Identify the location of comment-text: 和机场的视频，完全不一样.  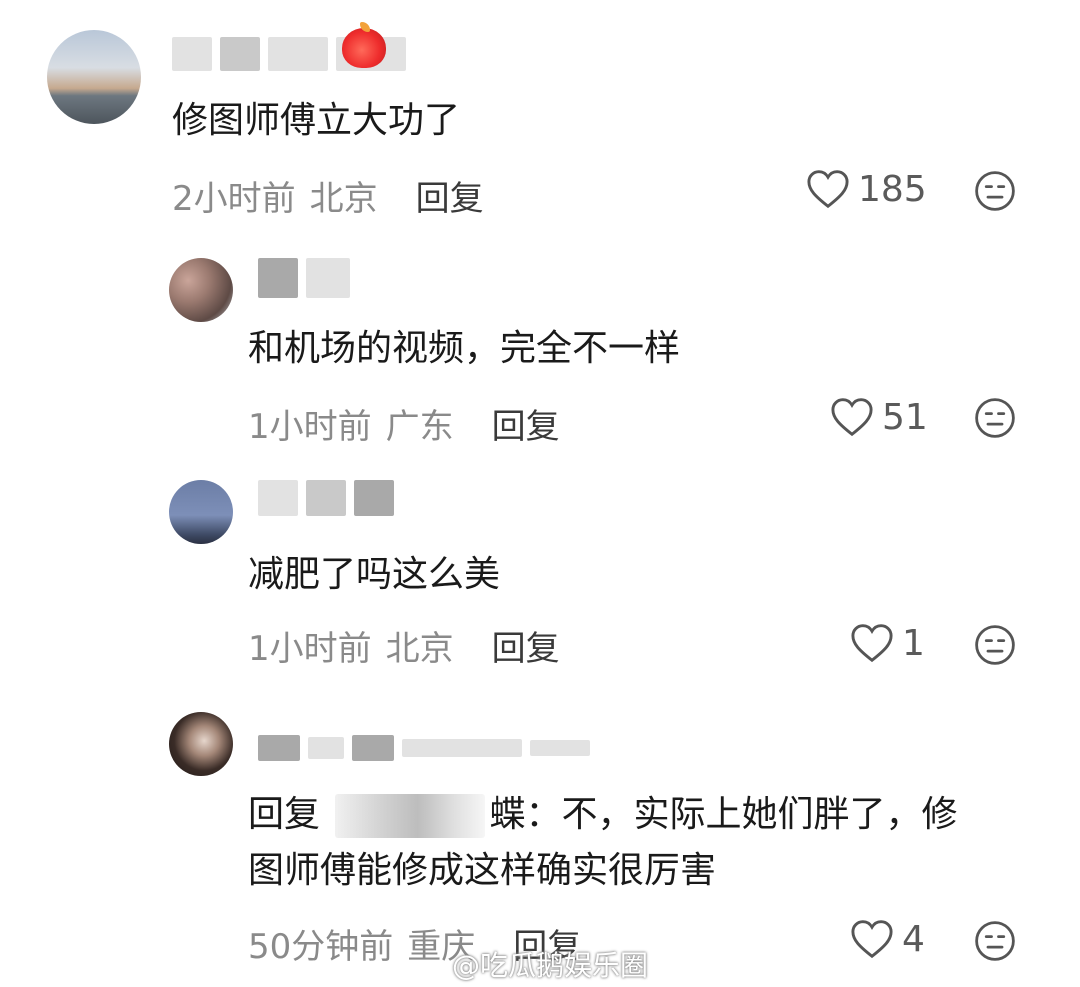
(464, 348).